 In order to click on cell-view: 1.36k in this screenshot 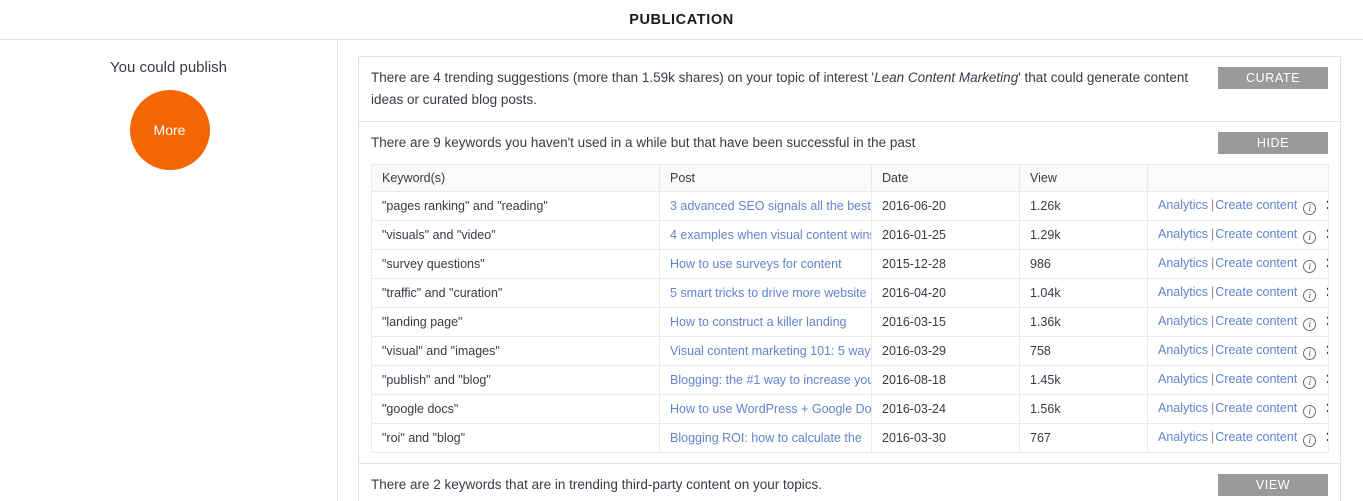, I will do `click(1083, 322)`.